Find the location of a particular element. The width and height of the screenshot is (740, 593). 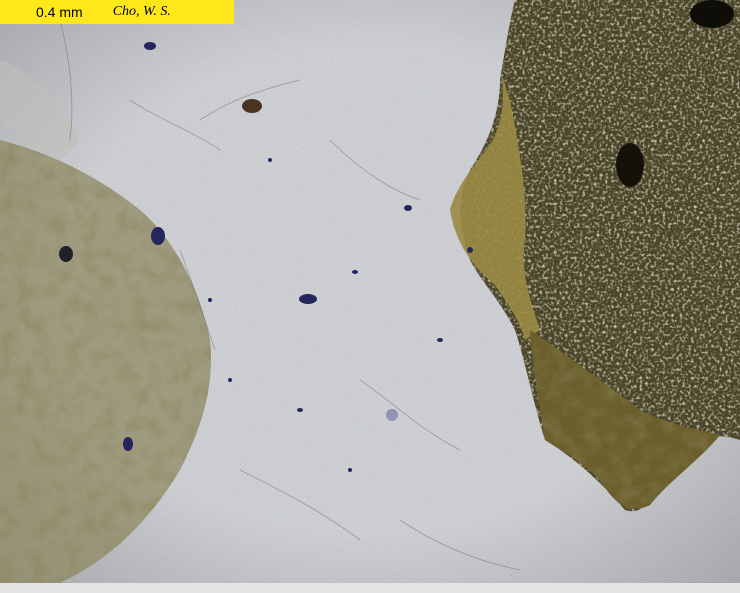

scale-bar-label: 0.4 mm is located at coordinates (59, 12).